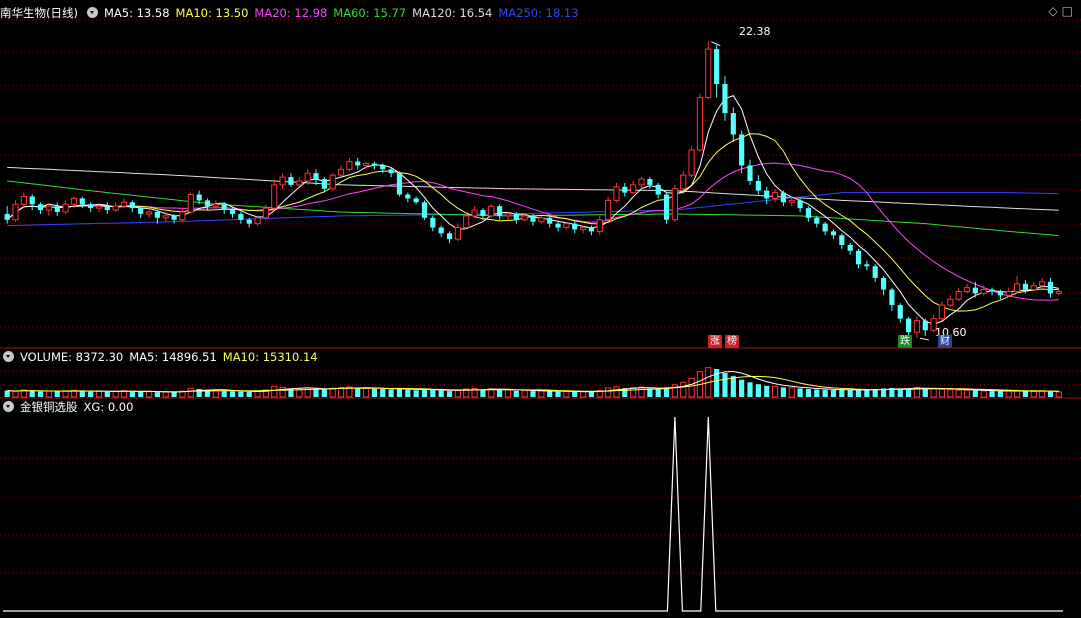  What do you see at coordinates (112, 407) in the screenshot?
I see `indicator-legend-items: XG: 0.00` at bounding box center [112, 407].